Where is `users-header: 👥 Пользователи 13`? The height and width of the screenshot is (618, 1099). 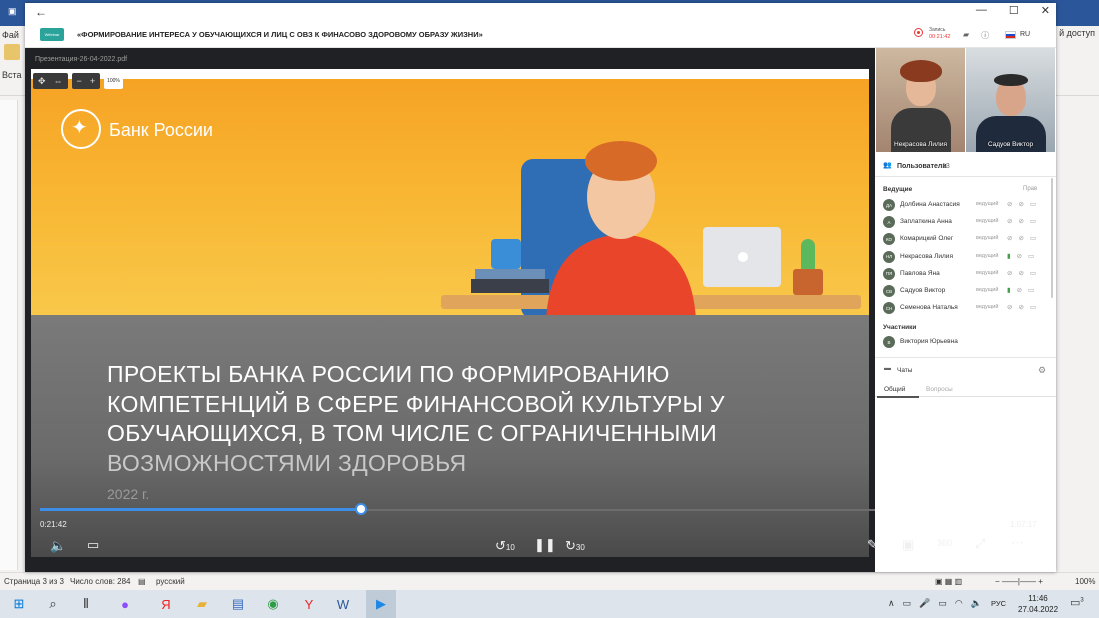
users-header: 👥 Пользователи 13 is located at coordinates (965, 167).